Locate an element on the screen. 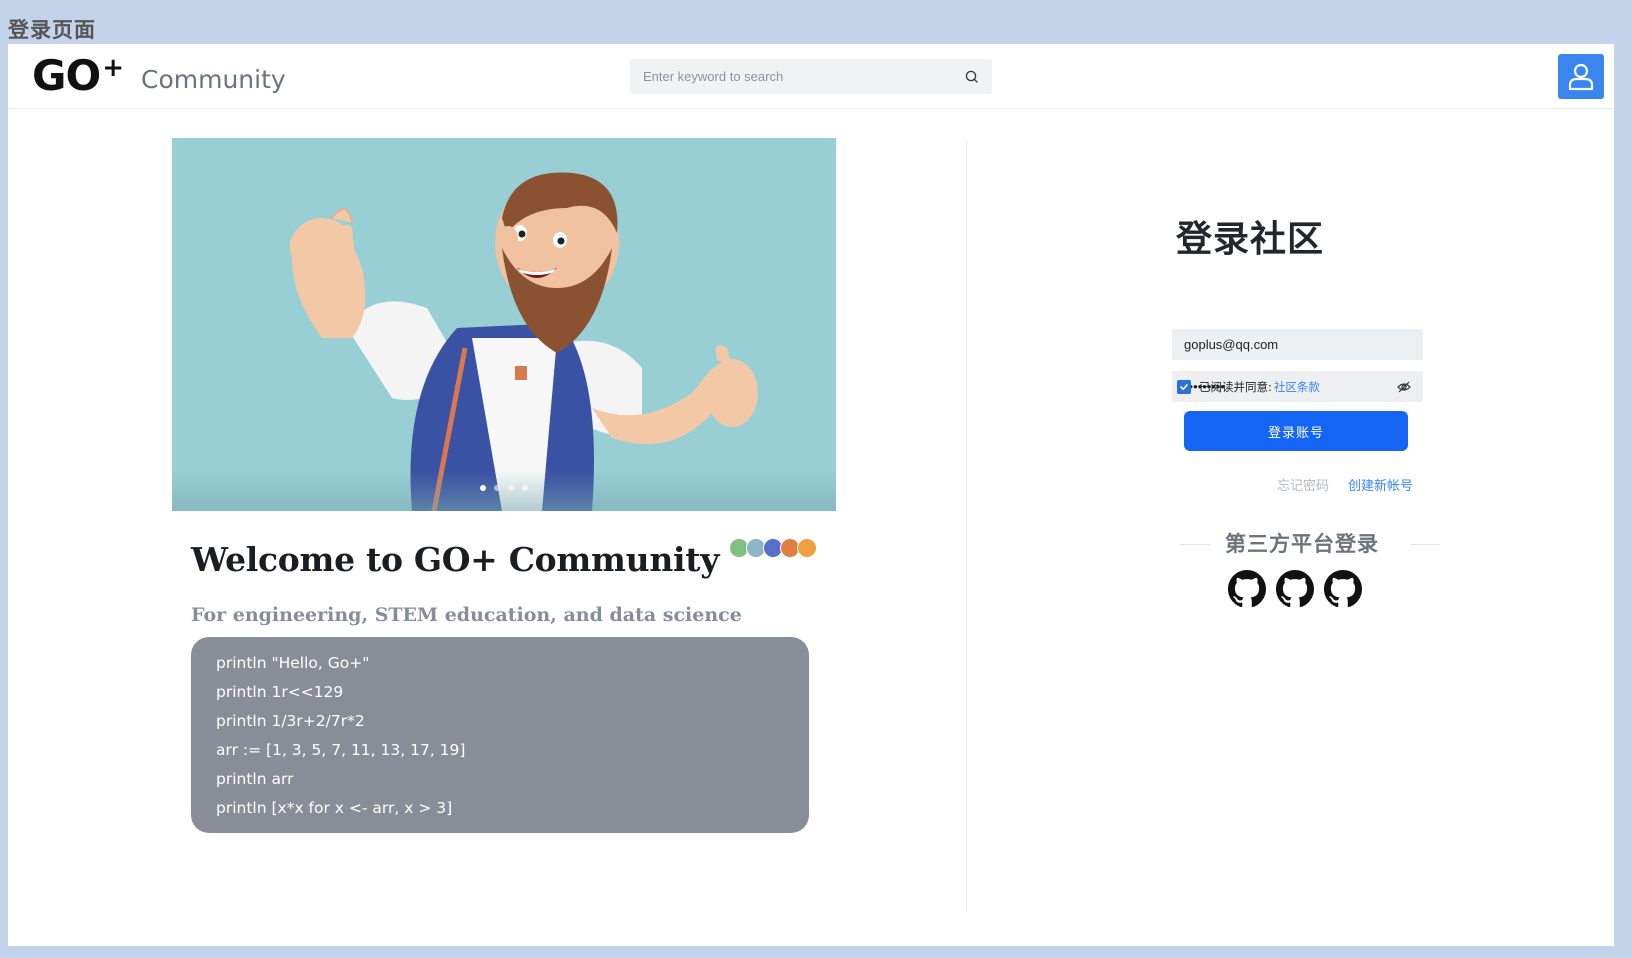  terms-label: 已阅读并同意: is located at coordinates (1235, 387).